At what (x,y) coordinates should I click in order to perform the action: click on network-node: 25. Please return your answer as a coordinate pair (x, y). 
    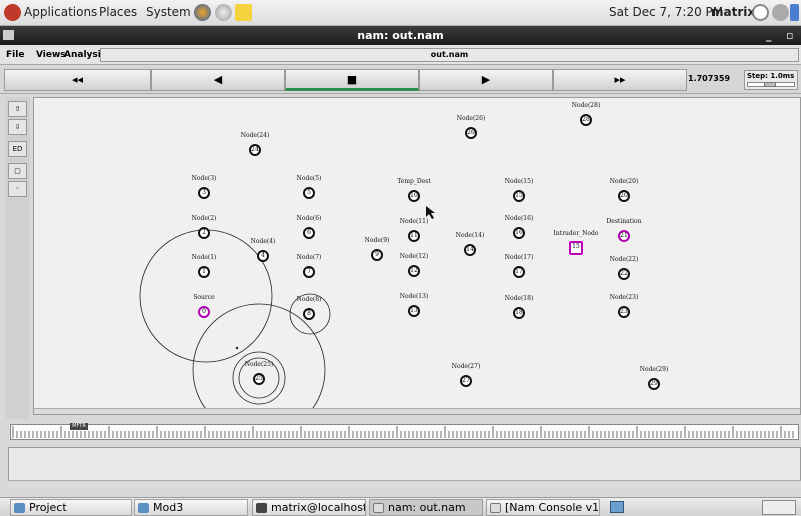
    Looking at the image, I should click on (259, 379).